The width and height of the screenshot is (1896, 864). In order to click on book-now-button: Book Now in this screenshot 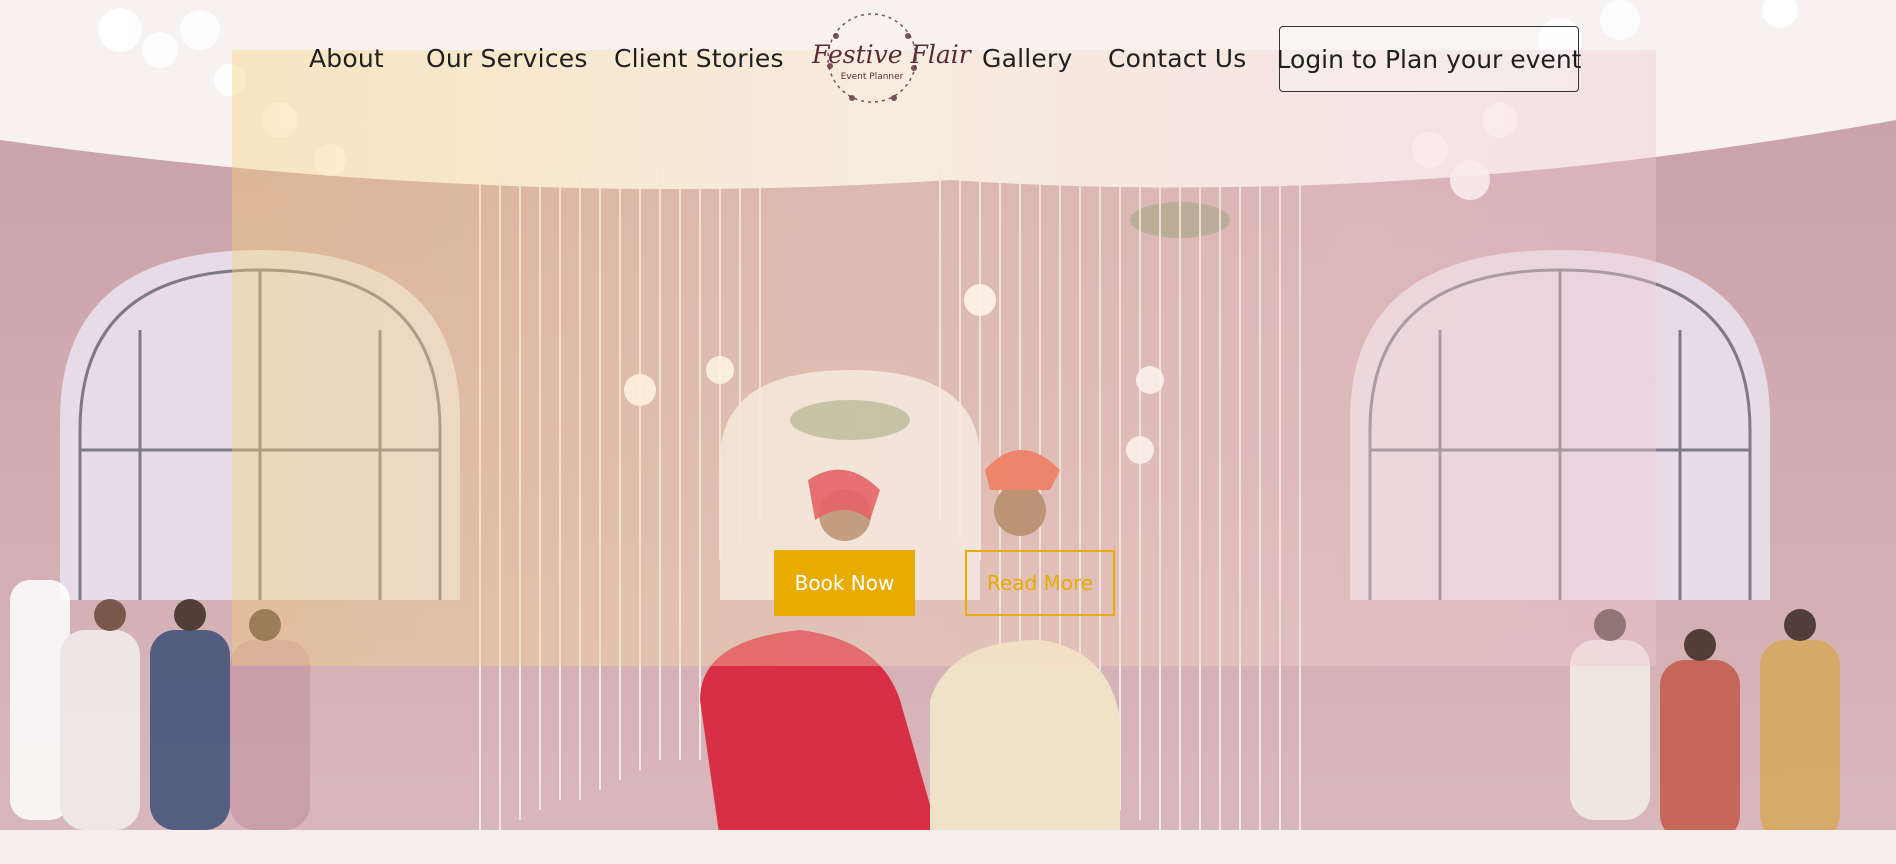, I will do `click(844, 583)`.